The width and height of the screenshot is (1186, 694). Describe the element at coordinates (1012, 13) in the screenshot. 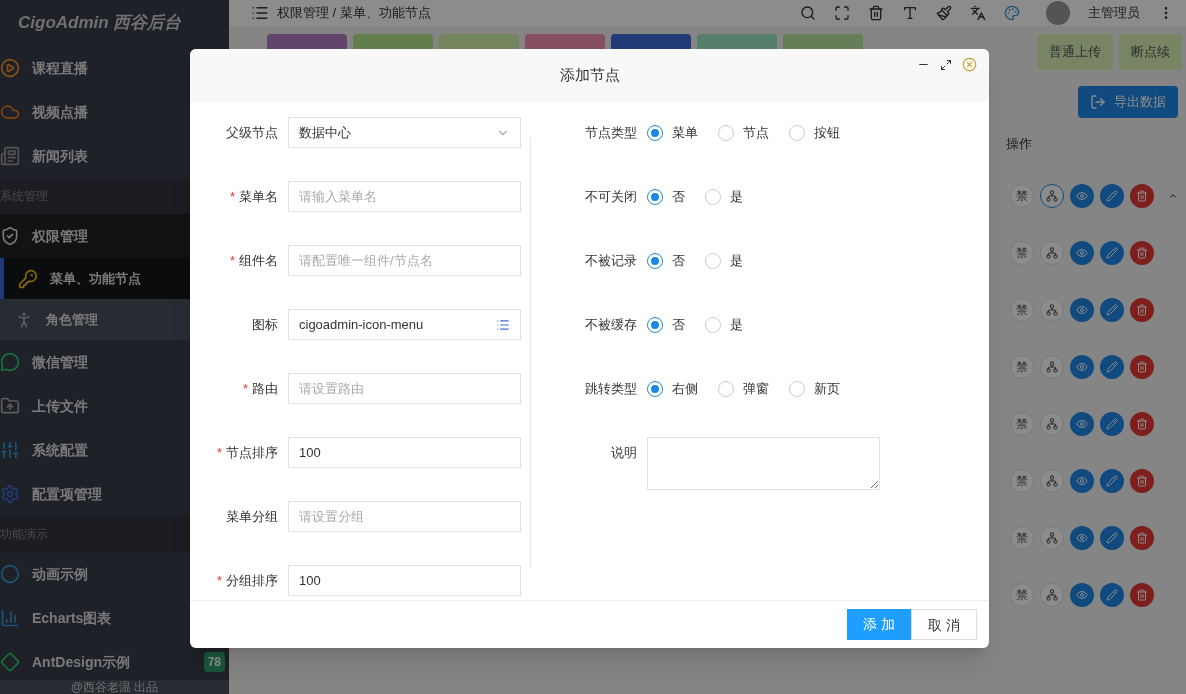

I see `palette-icon` at that location.